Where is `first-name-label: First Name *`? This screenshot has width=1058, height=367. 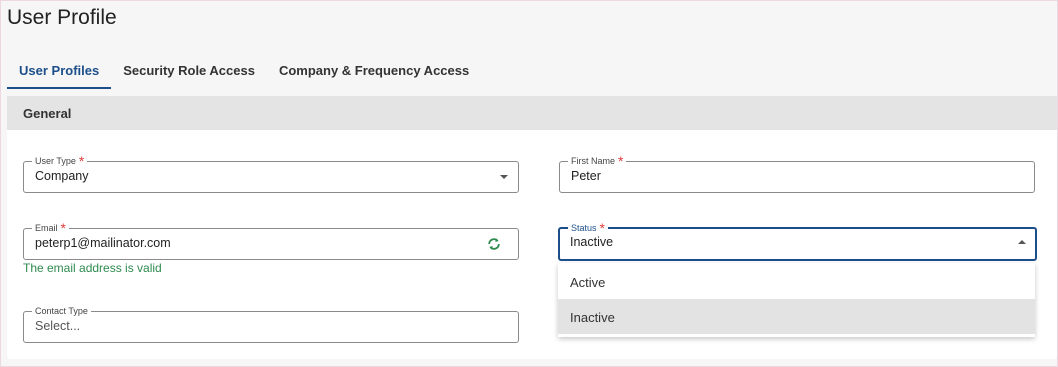 first-name-label: First Name * is located at coordinates (597, 161).